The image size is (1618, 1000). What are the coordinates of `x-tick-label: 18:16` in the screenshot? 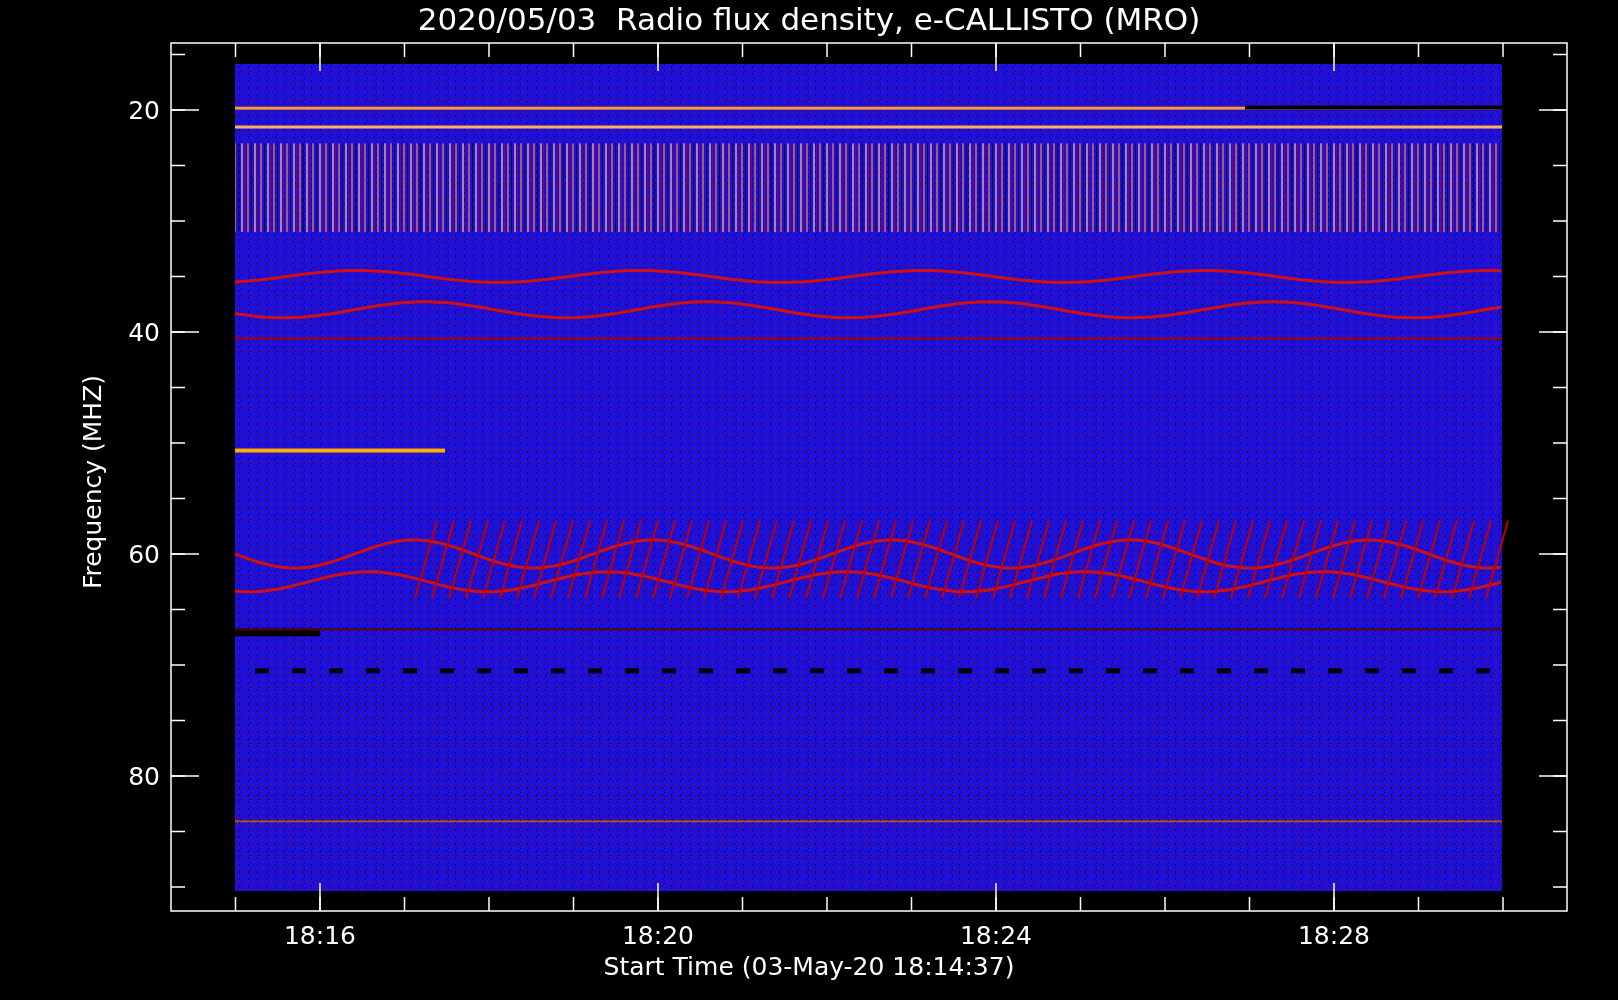 It's located at (320, 935).